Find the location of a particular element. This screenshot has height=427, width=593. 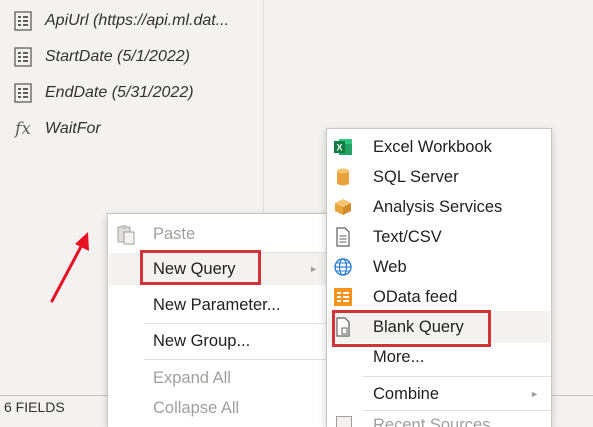

menu-label: Excel Workbook is located at coordinates (432, 146).